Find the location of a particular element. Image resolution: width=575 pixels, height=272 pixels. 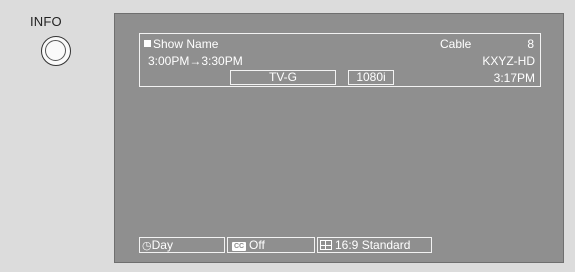

aspect-ratio-indicator: 16:9 Standard is located at coordinates (374, 245).